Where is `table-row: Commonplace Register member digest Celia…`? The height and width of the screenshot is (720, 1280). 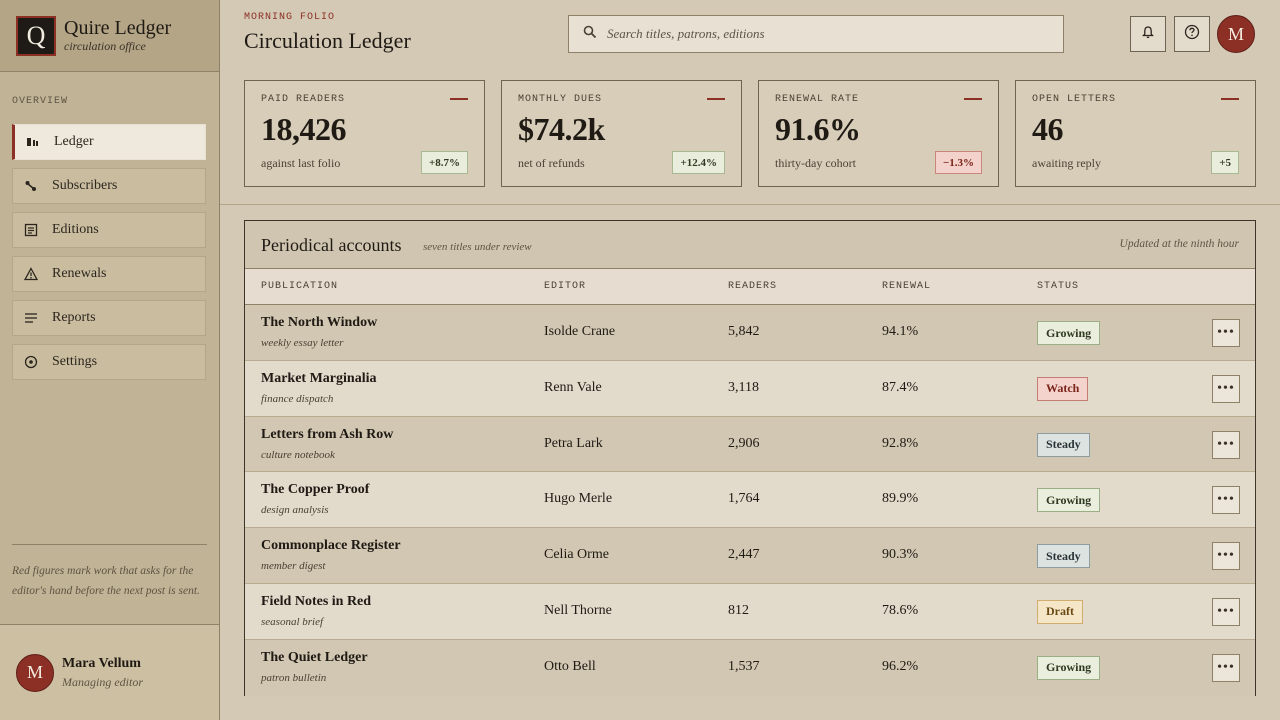
table-row: Commonplace Register member digest Celia… is located at coordinates (750, 556).